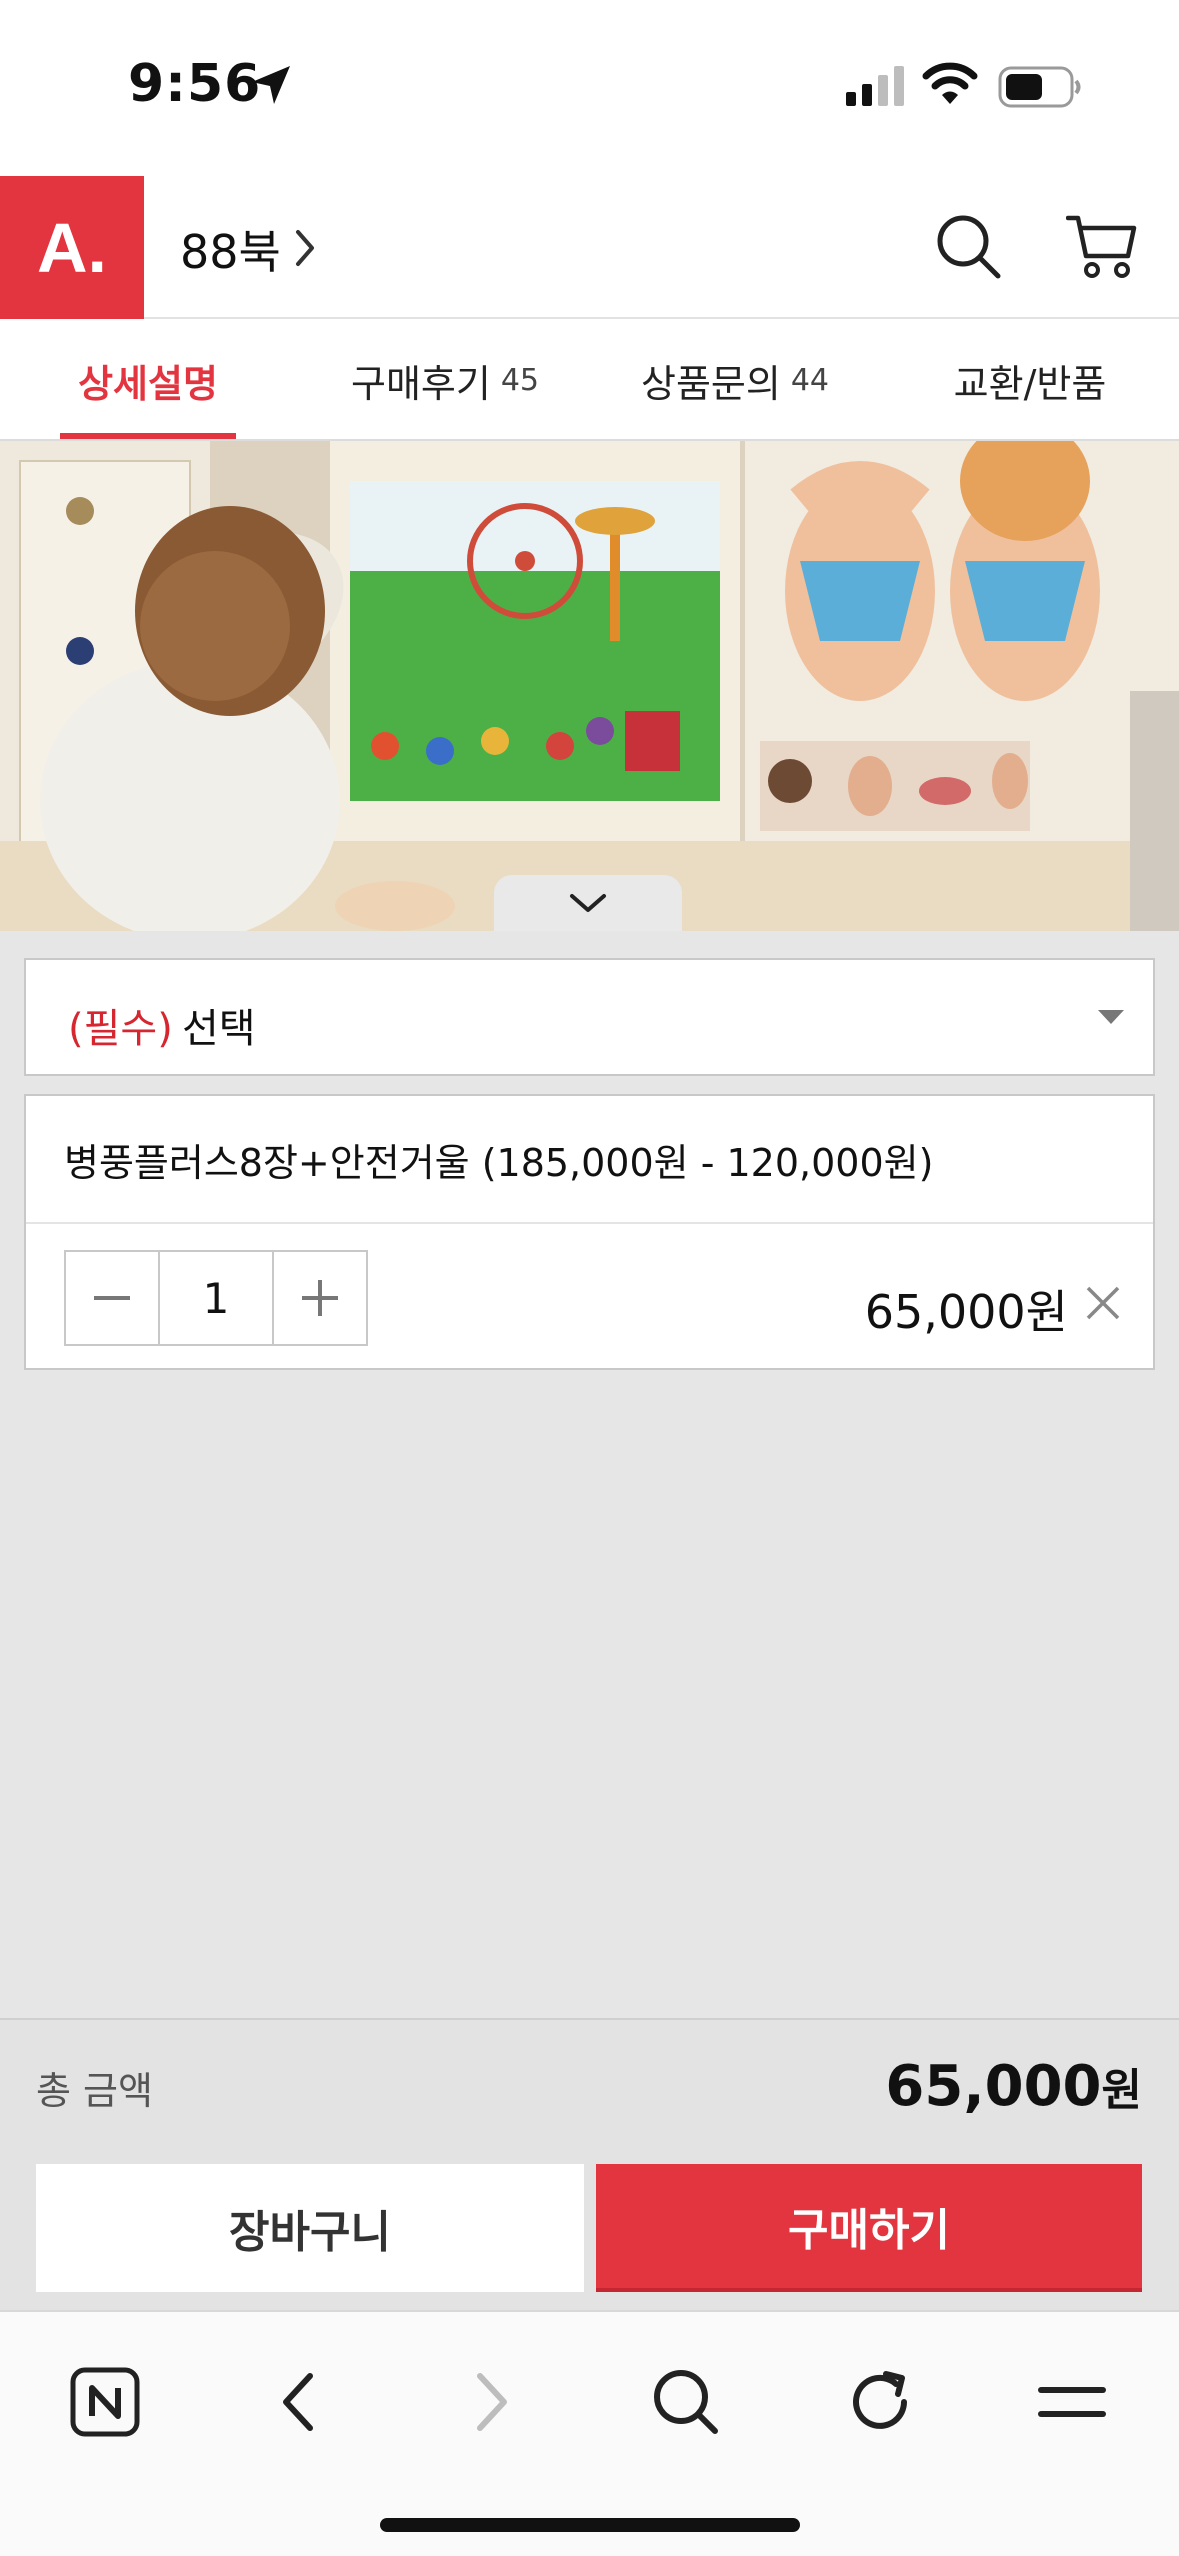 The width and height of the screenshot is (1179, 2556). What do you see at coordinates (1030, 383) in the screenshot?
I see `tab-label: 교환/반품` at bounding box center [1030, 383].